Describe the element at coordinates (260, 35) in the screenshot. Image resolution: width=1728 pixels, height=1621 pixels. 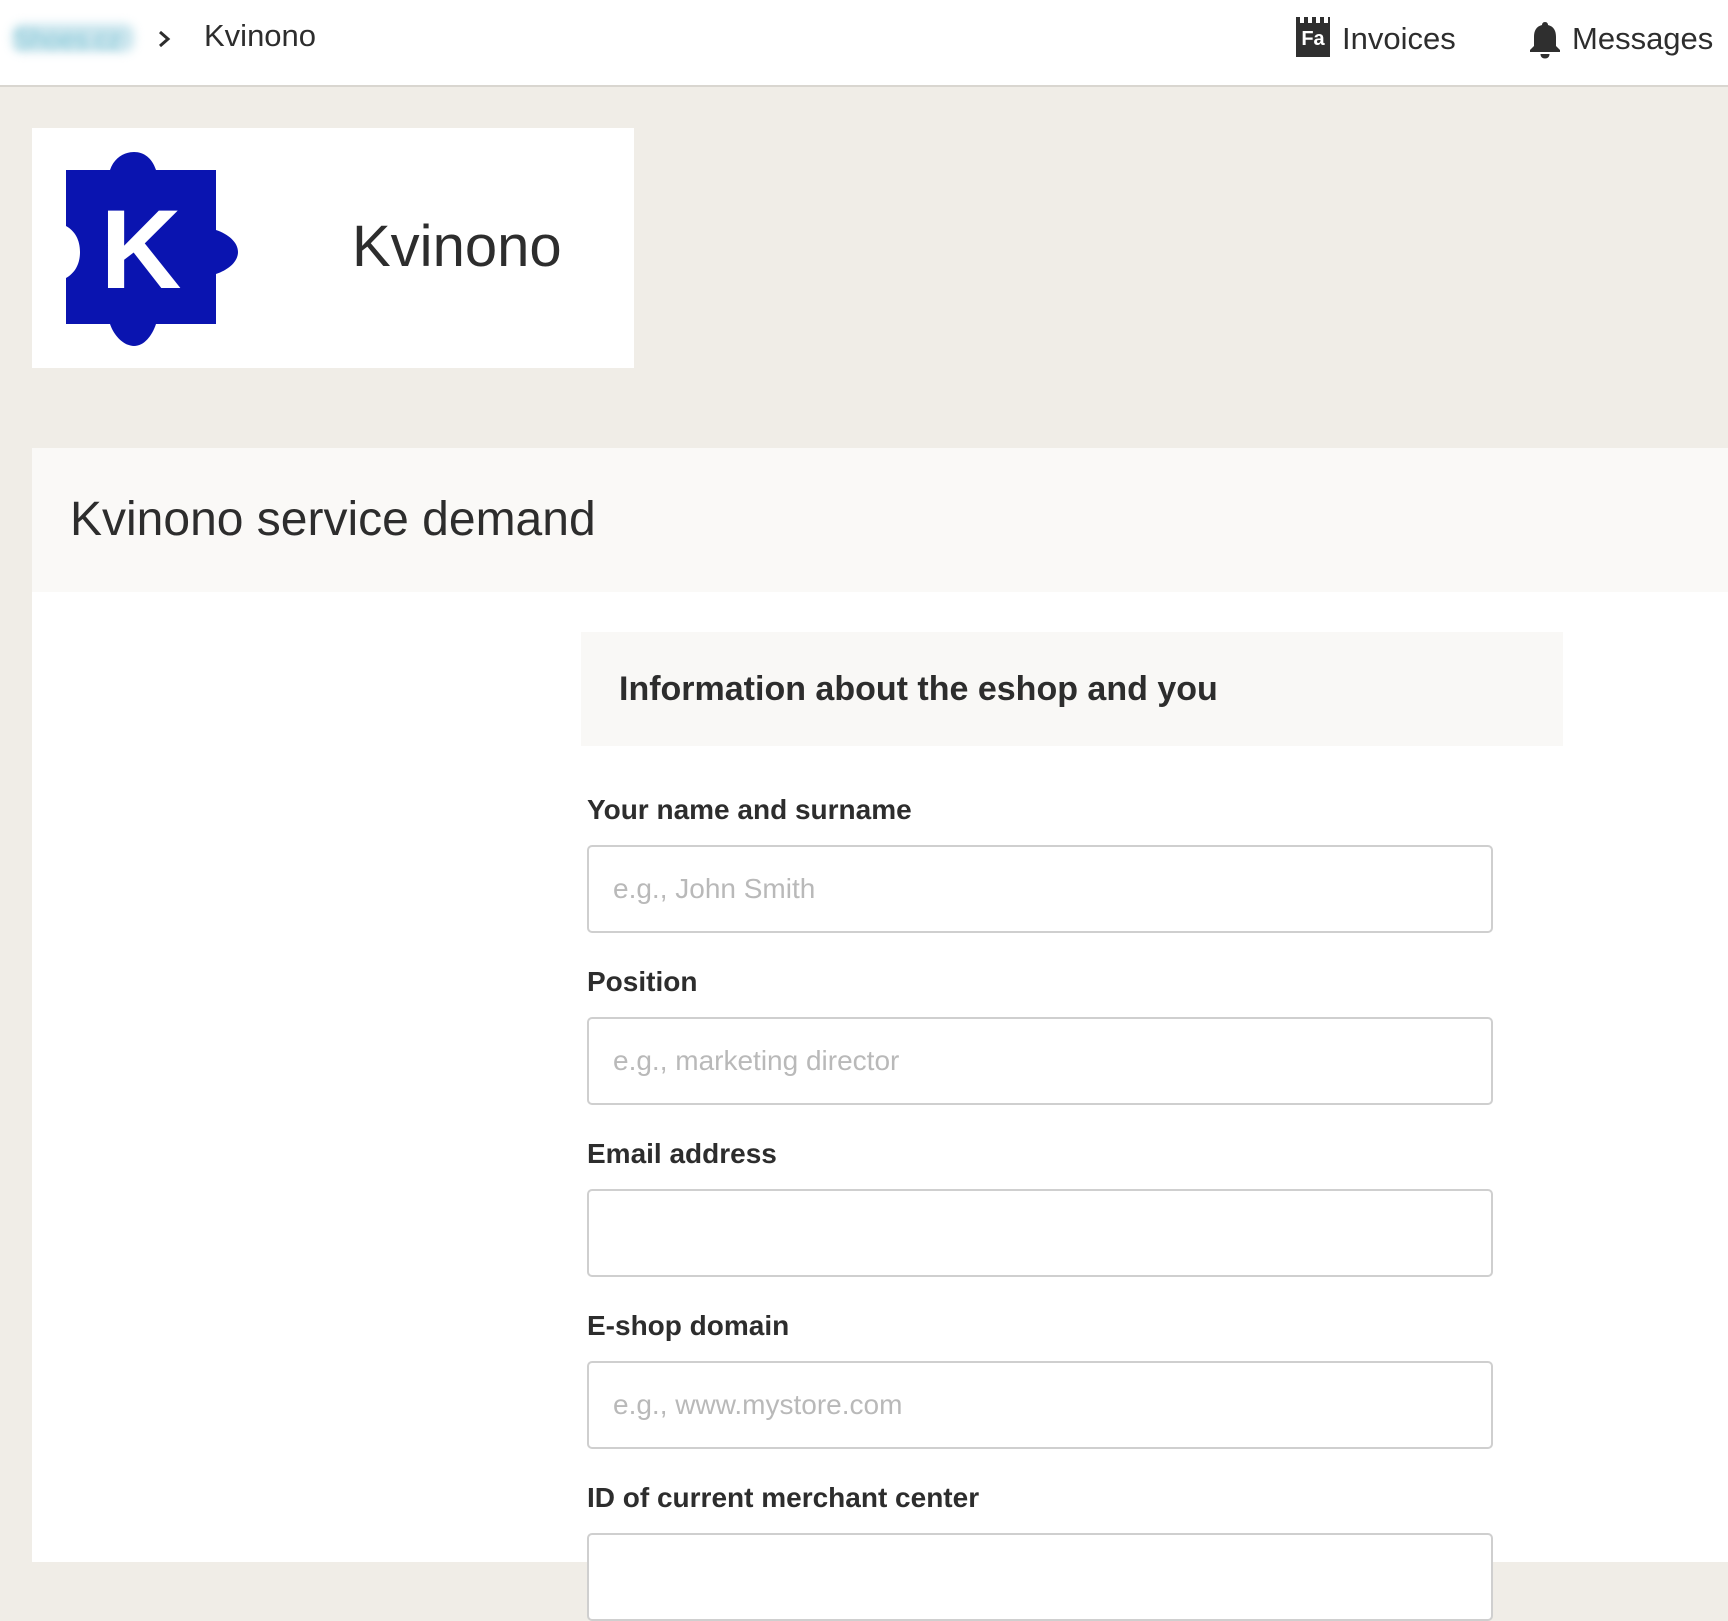
I see `breadcrumb-current: Kvinono` at that location.